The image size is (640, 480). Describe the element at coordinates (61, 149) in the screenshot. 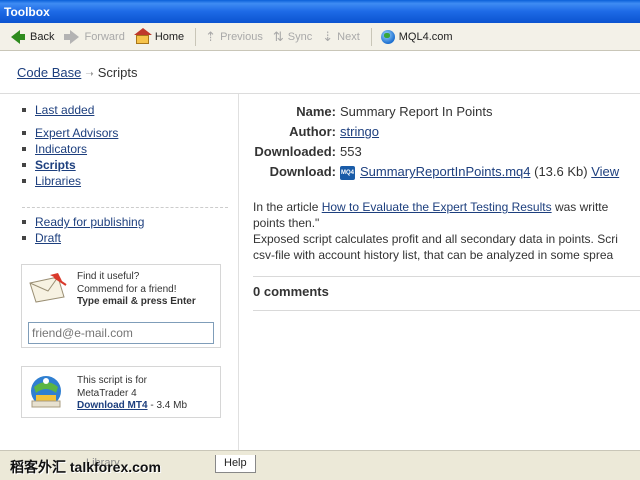

I see `indicators-link: Indicators` at that location.